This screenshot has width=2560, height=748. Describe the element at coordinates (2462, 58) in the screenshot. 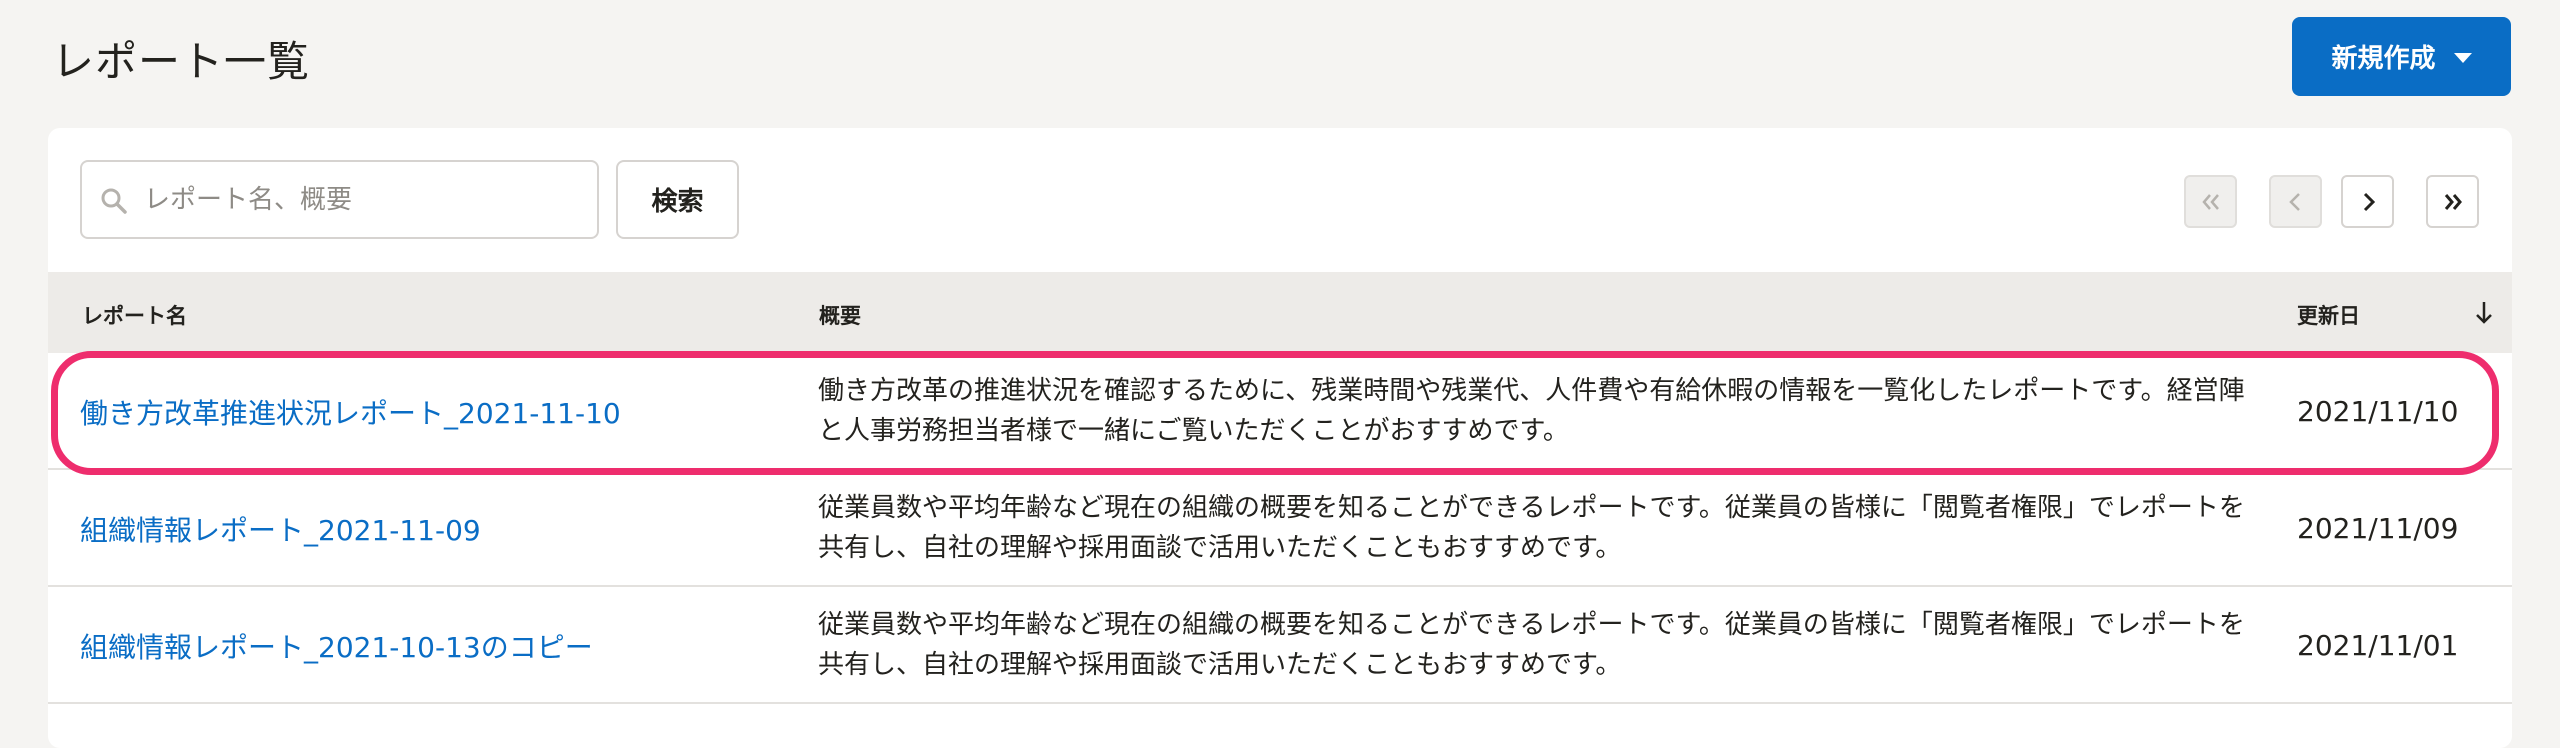

I see `chevron-down-icon` at that location.